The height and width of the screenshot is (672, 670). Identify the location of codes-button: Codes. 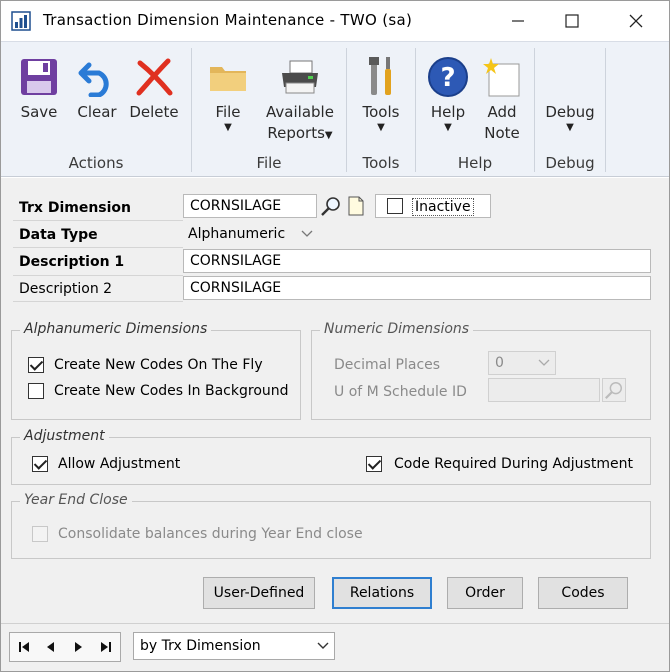
(583, 593).